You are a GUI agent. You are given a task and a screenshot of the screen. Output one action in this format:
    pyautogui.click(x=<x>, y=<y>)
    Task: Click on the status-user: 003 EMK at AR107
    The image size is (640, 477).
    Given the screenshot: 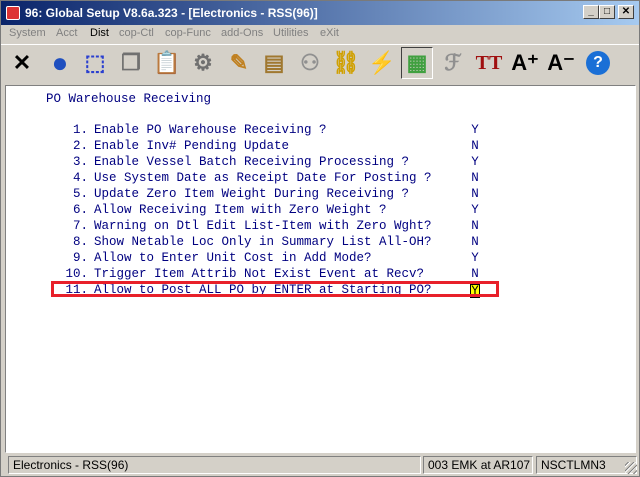 What is the action you would take?
    pyautogui.click(x=478, y=465)
    